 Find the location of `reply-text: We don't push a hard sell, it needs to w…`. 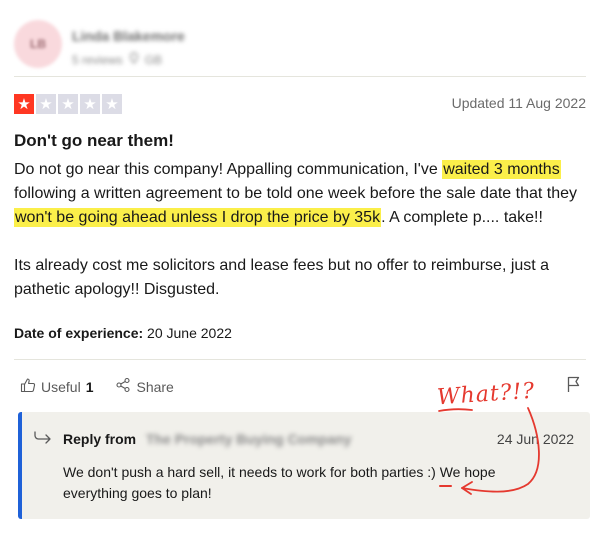

reply-text: We don't push a hard sell, it needs to w… is located at coordinates (279, 482).